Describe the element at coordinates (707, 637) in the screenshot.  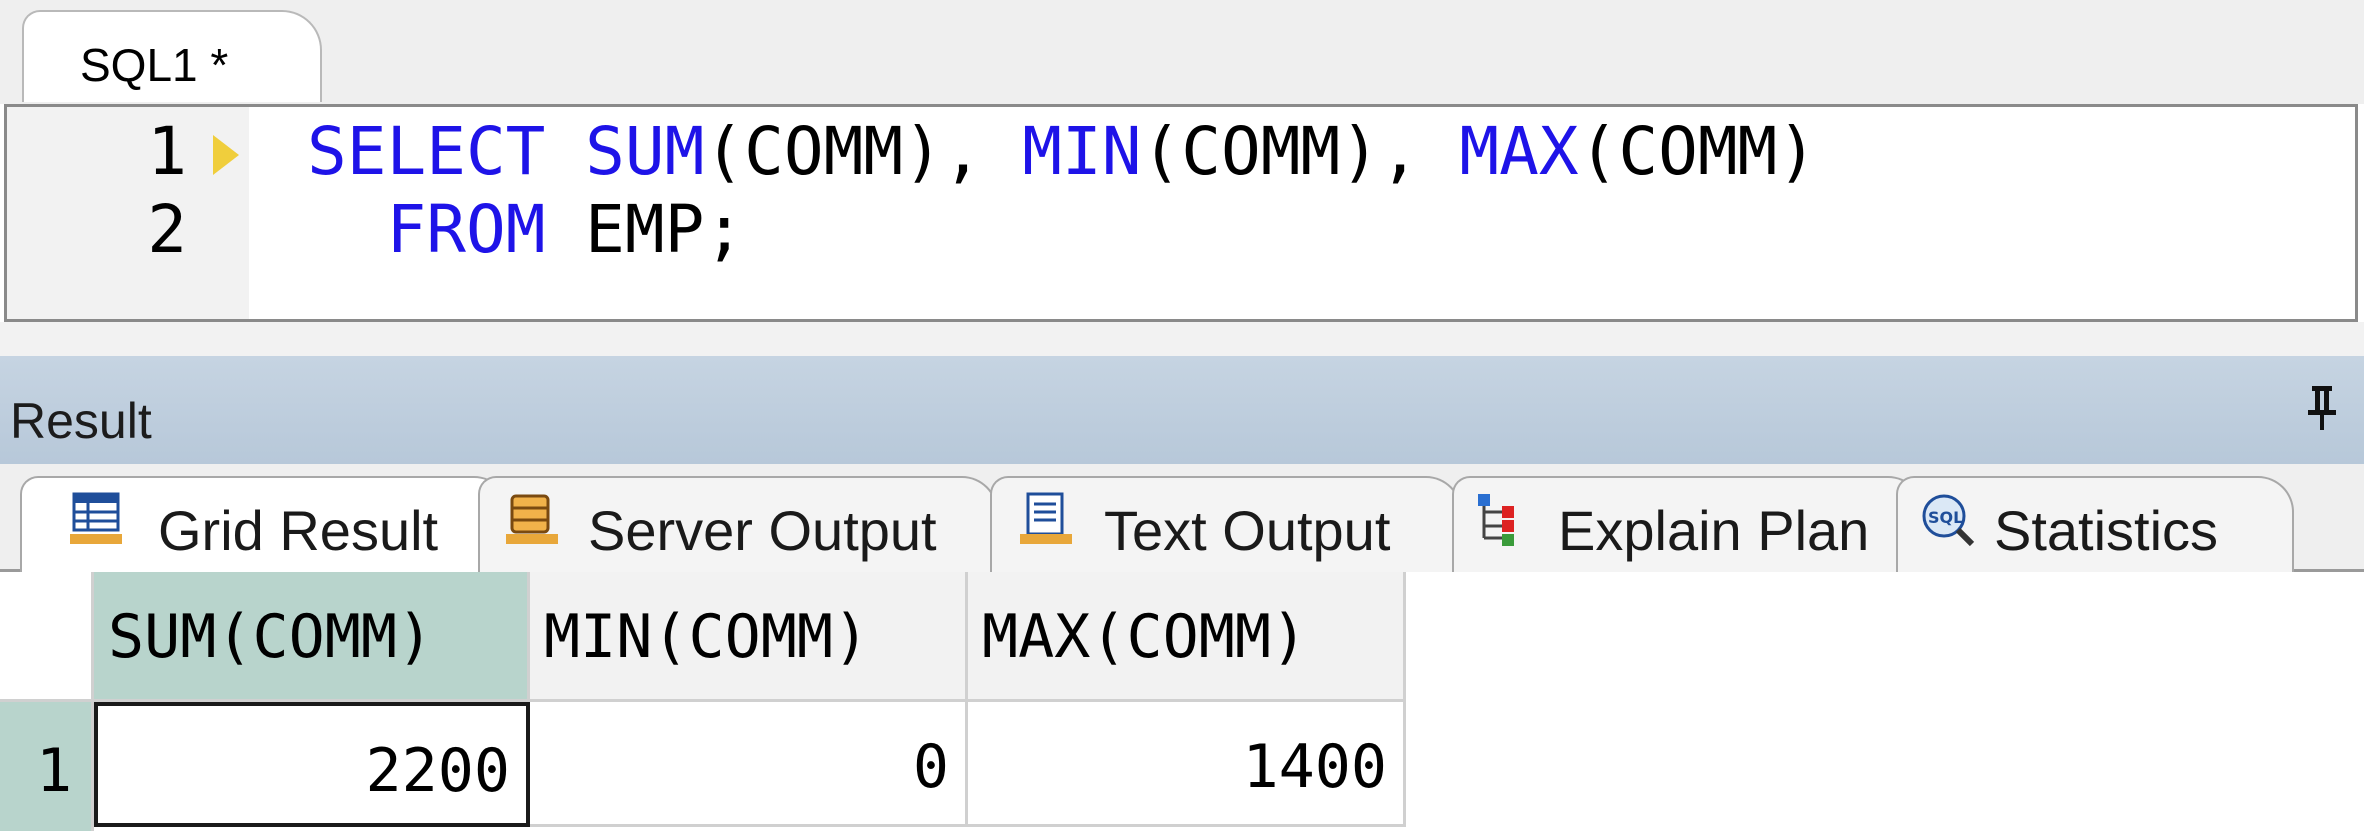
I see `column-header-label: MIN(COMM)` at that location.